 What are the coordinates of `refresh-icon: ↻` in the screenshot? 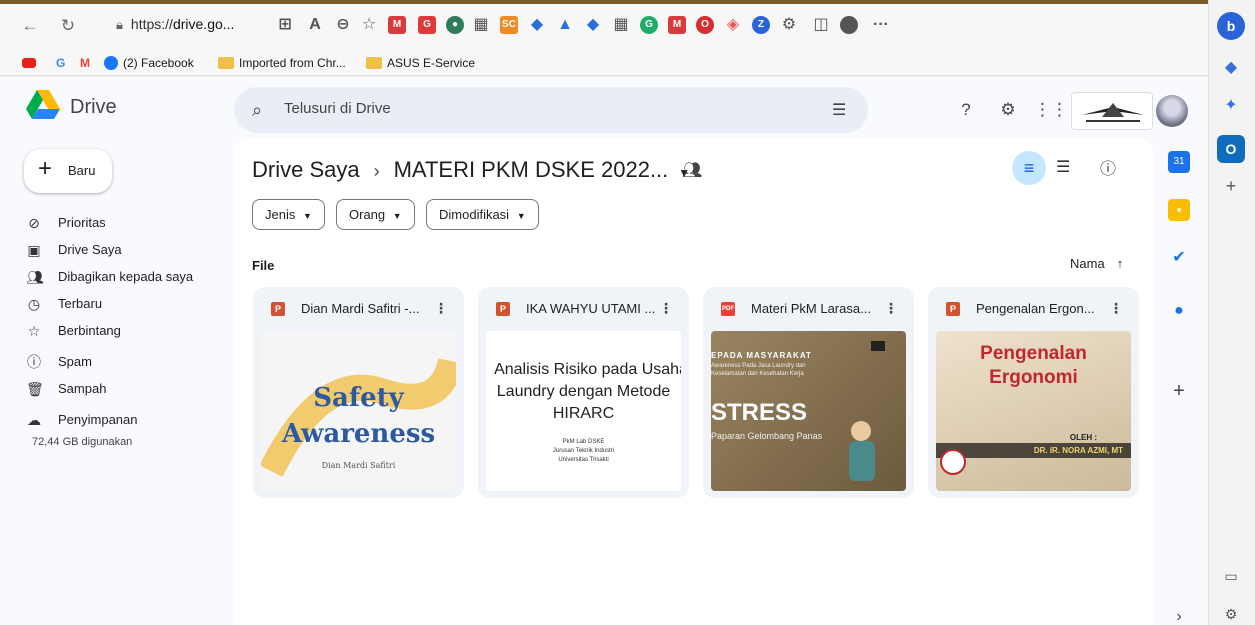 It's located at (68, 26).